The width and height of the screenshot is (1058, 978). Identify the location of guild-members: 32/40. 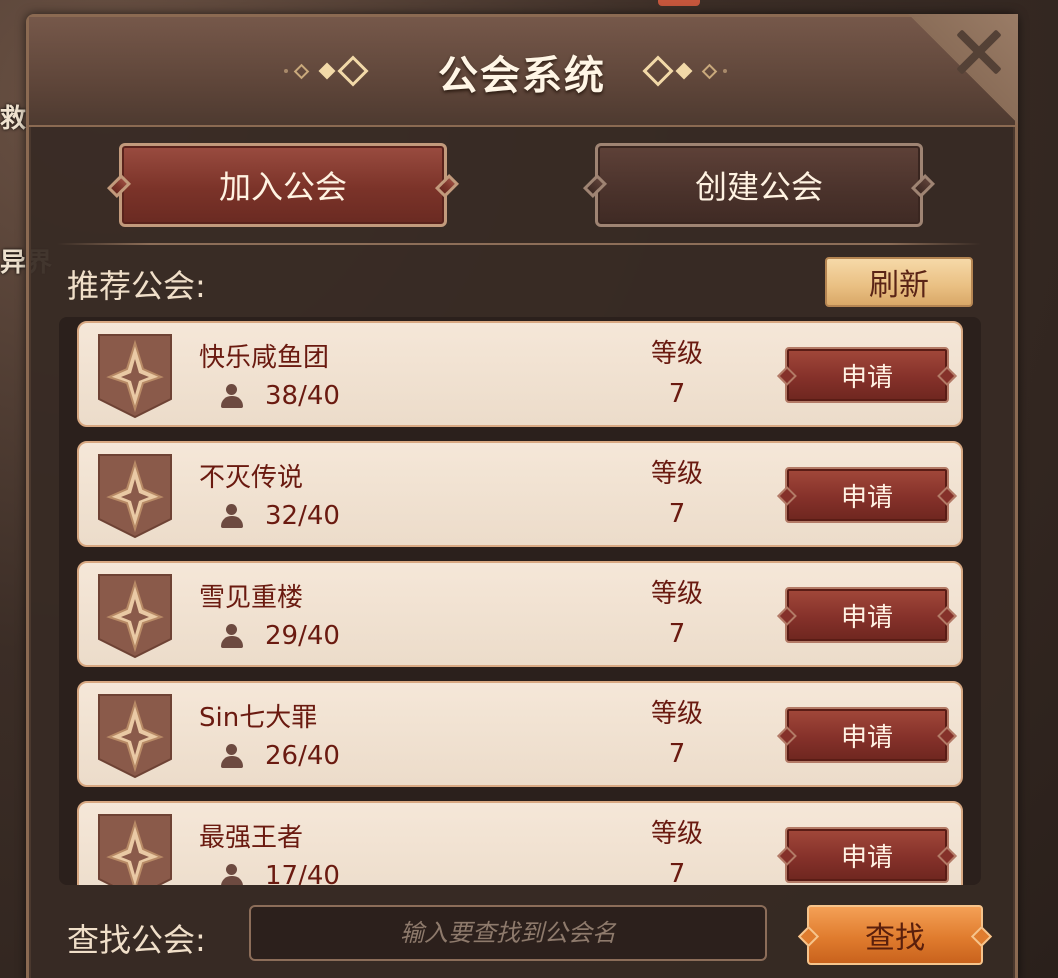
(279, 516).